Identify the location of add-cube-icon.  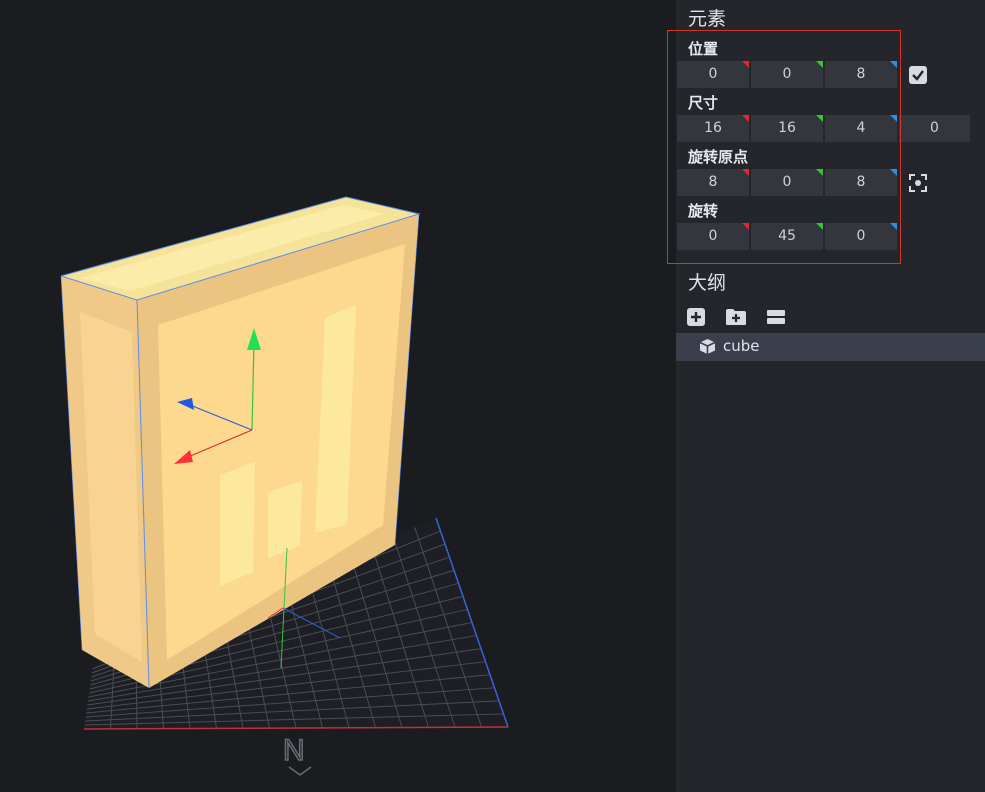
(696, 317).